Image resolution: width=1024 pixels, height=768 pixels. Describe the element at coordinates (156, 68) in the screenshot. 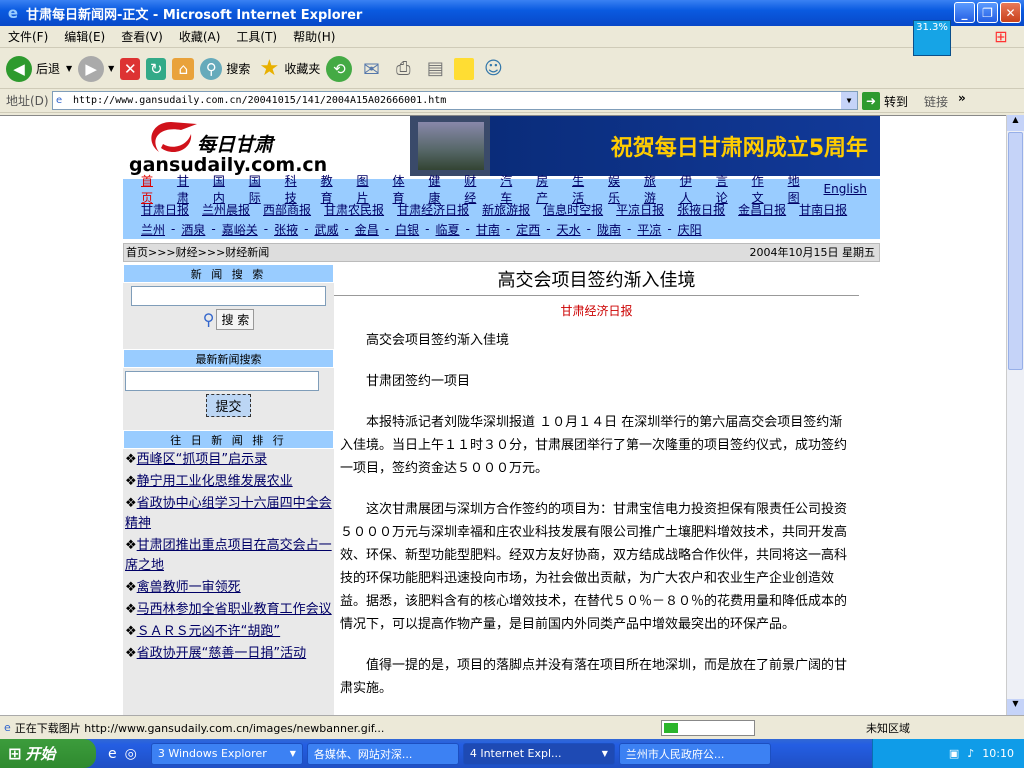

I see `refresh-button: ↻` at that location.